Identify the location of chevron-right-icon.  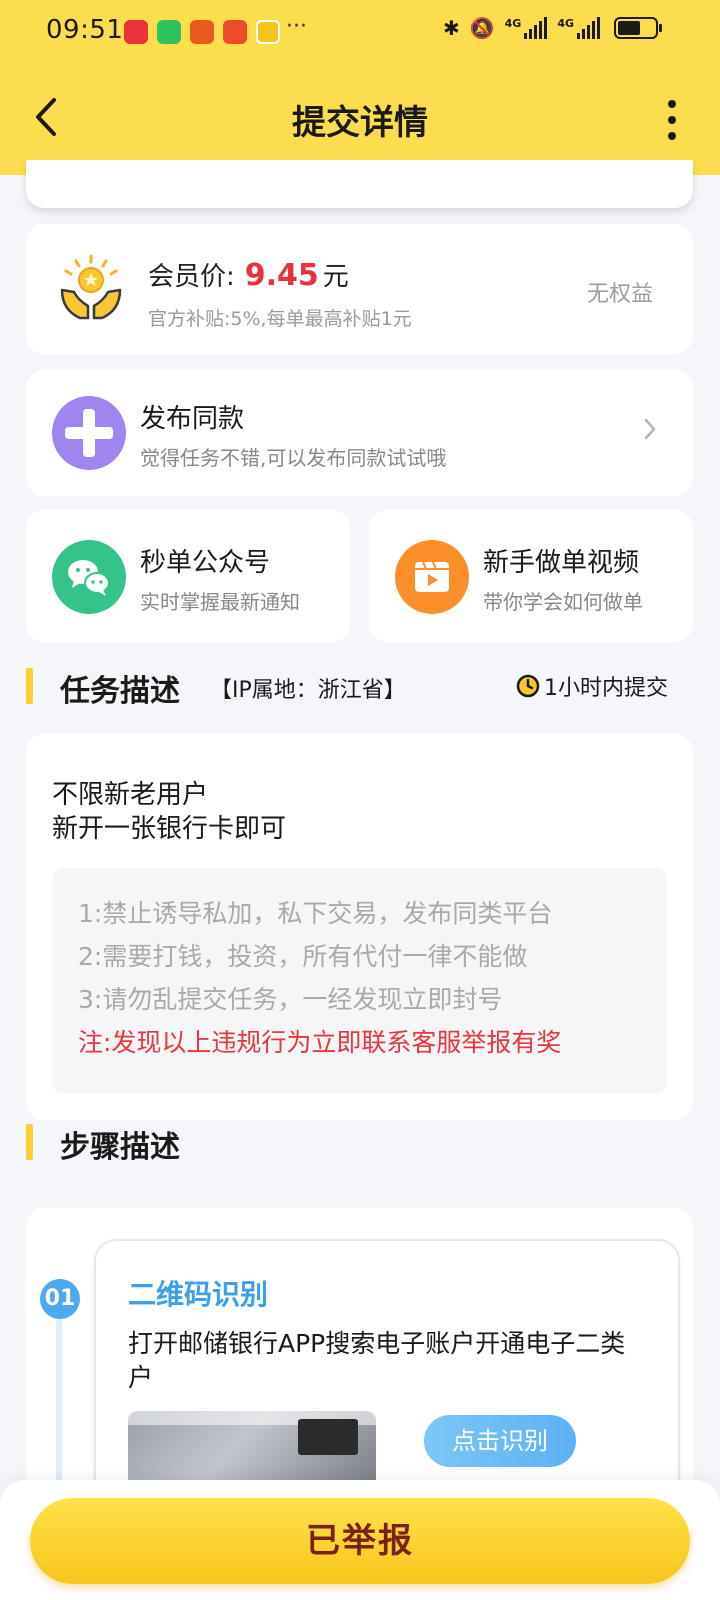
(650, 429).